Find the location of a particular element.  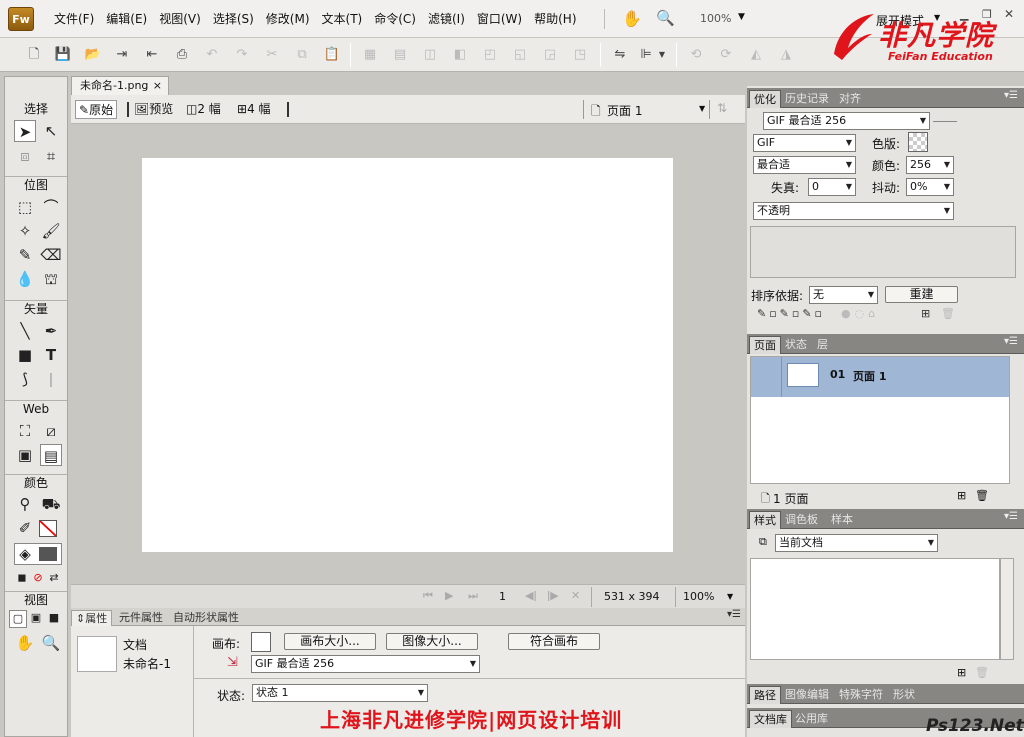

hide-slices-icon: ▣ is located at coordinates (25, 455).